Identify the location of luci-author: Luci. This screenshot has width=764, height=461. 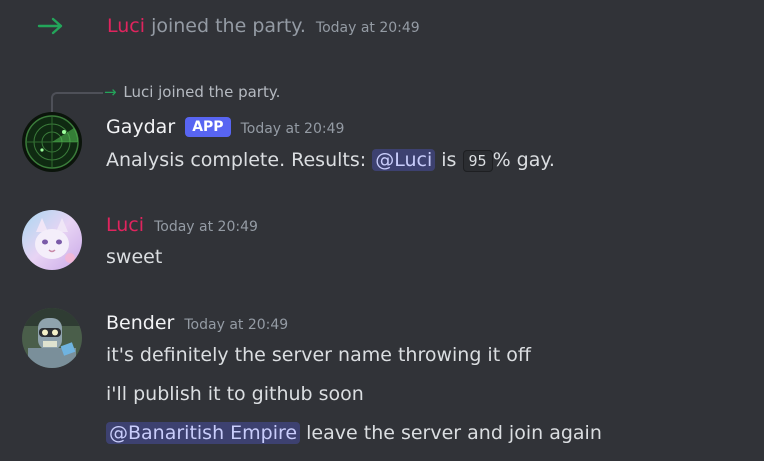
(125, 225).